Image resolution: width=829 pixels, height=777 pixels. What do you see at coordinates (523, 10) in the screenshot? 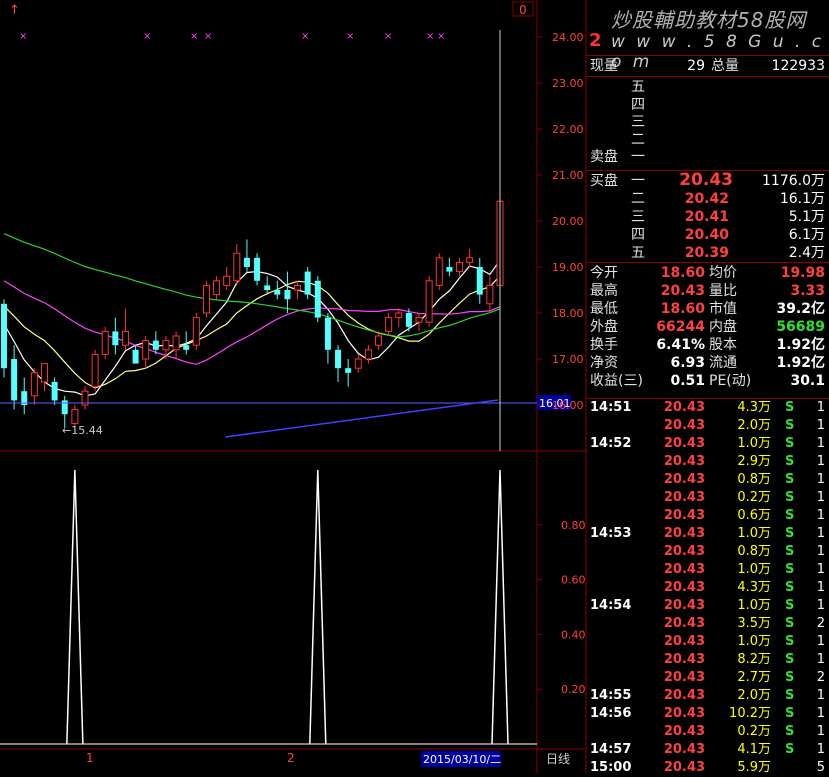
I see `corner-box-label: 0` at bounding box center [523, 10].